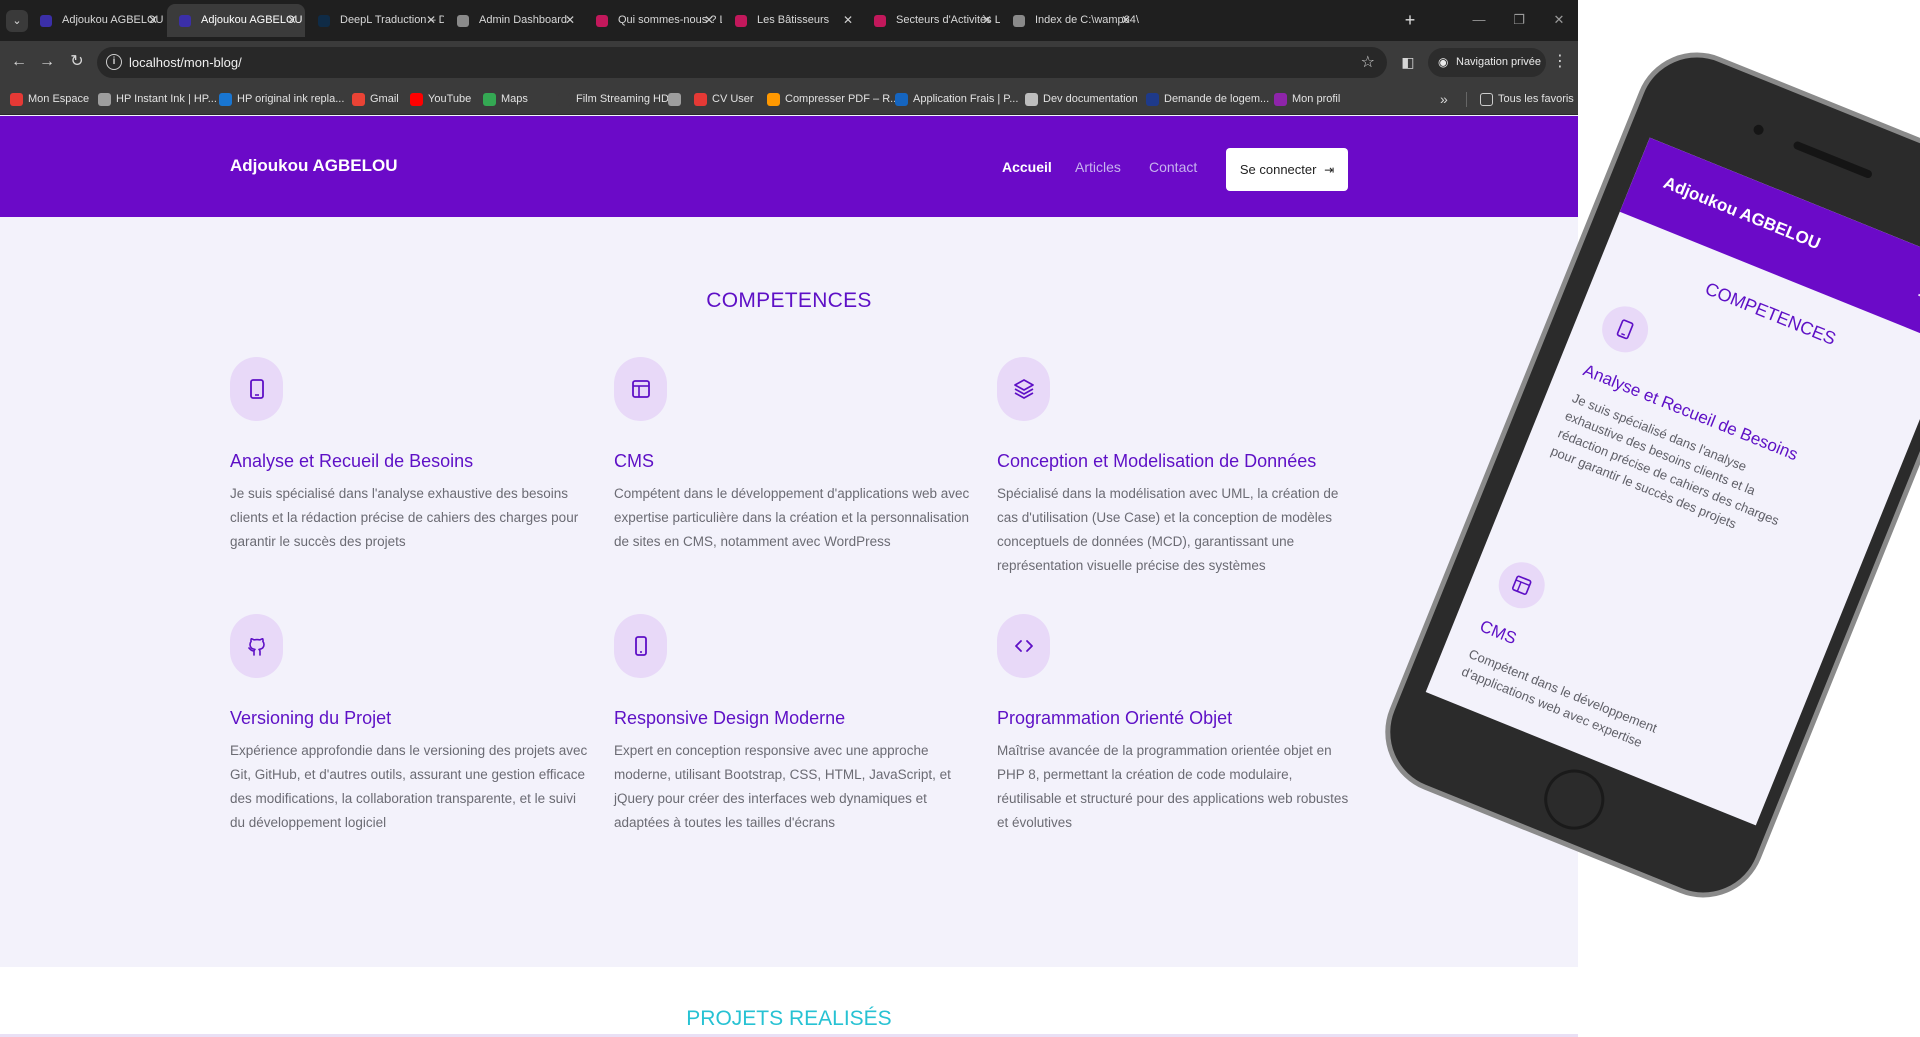  What do you see at coordinates (1410, 20) in the screenshot?
I see `new-tab-button: +` at bounding box center [1410, 20].